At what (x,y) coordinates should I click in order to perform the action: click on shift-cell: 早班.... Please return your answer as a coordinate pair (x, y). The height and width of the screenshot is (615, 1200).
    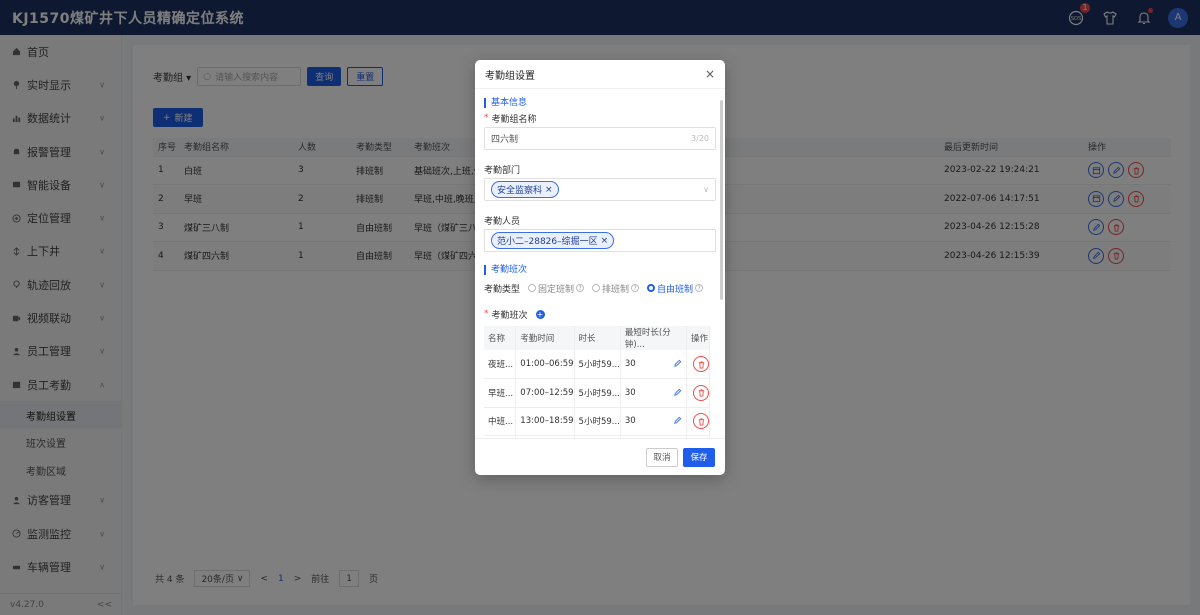
    Looking at the image, I should click on (500, 393).